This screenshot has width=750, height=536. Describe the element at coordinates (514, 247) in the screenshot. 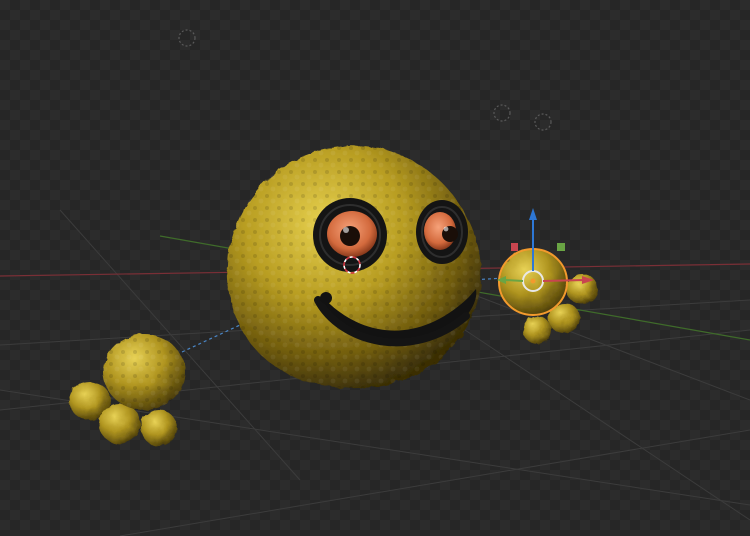

I see `gizmo-xz-plane-handle` at that location.